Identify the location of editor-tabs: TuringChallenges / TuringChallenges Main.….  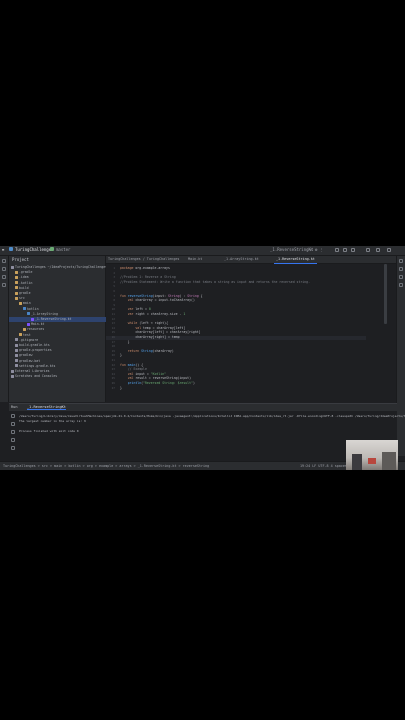
(251, 260).